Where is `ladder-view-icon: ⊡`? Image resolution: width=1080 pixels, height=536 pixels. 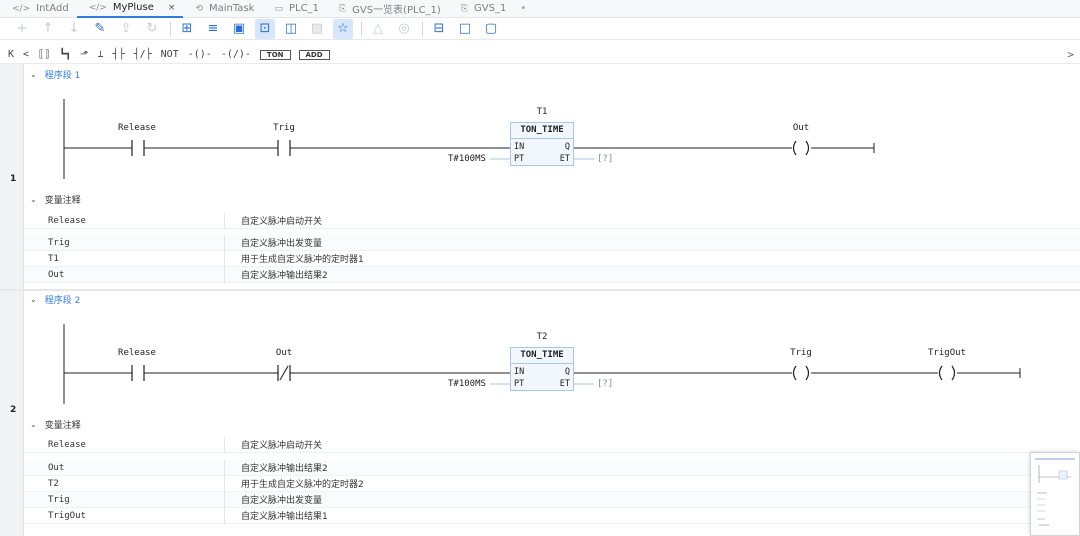 ladder-view-icon: ⊡ is located at coordinates (265, 28).